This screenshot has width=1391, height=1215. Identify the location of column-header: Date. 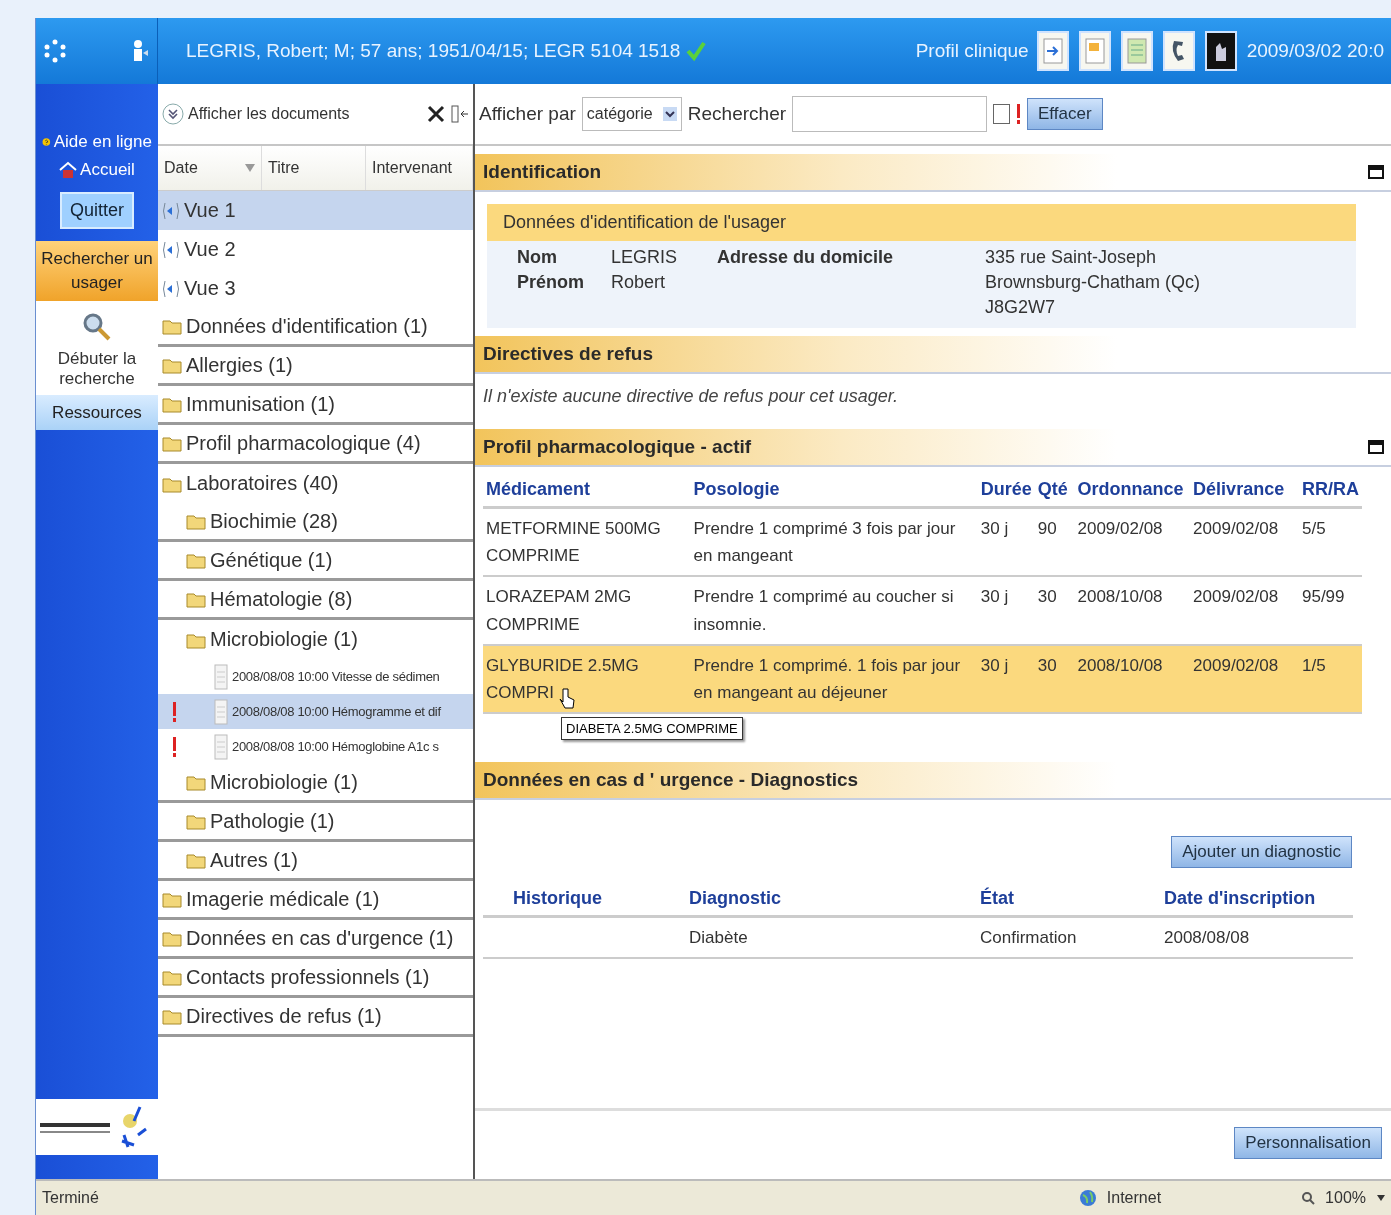
(210, 168).